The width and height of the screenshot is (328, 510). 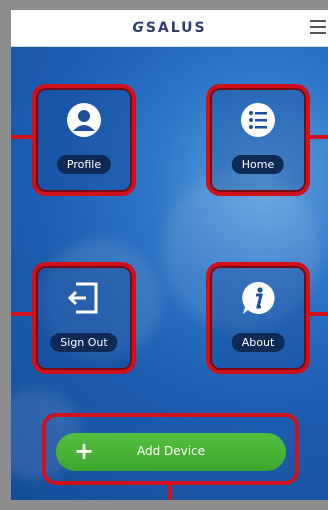 I want to click on brand-logo: GSALUS, so click(x=169, y=28).